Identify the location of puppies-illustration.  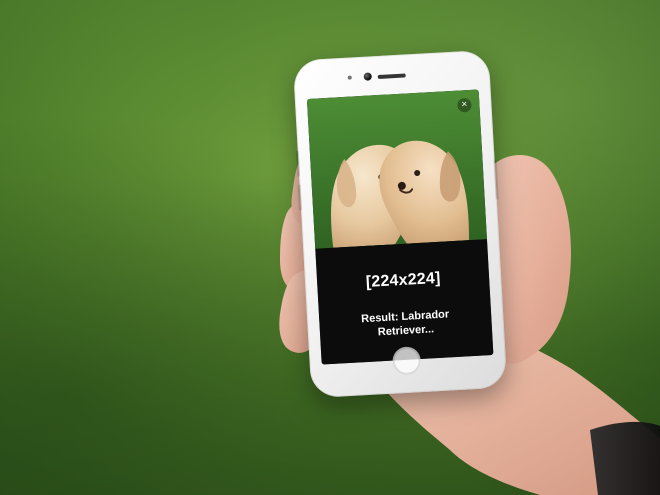
(396, 169).